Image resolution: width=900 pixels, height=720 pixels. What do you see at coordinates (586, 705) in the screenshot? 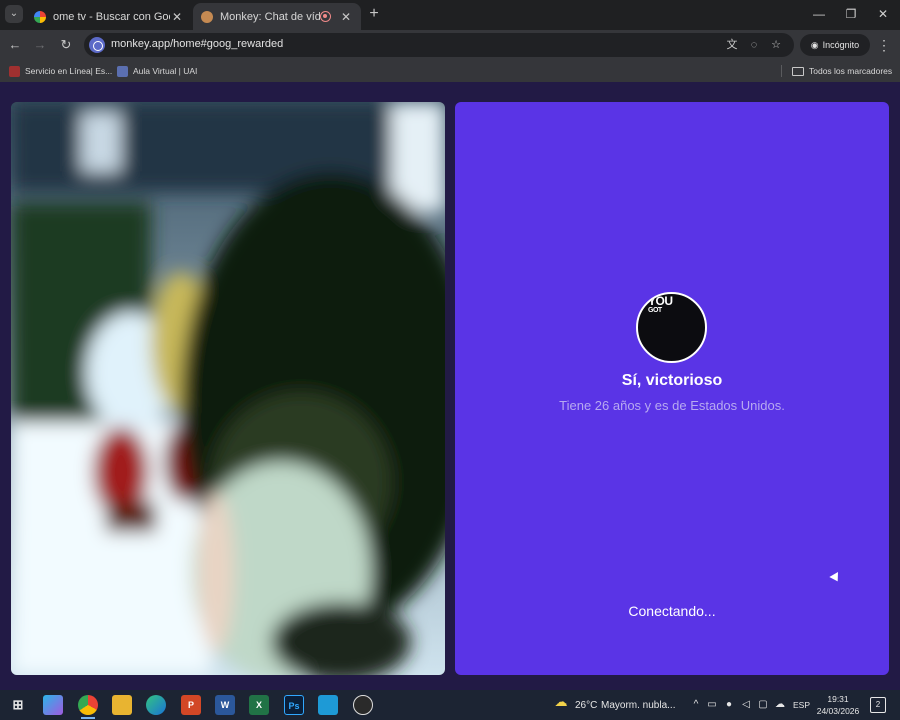
I see `weather-temp: 26°C` at bounding box center [586, 705].